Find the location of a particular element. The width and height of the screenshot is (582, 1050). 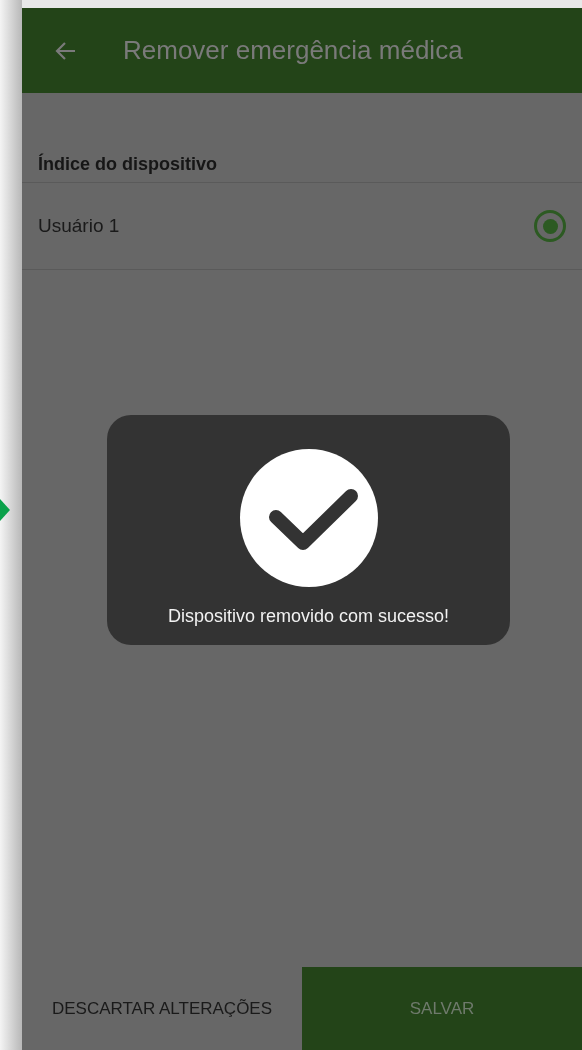

section-label: Índice do dispositivo is located at coordinates (127, 164).